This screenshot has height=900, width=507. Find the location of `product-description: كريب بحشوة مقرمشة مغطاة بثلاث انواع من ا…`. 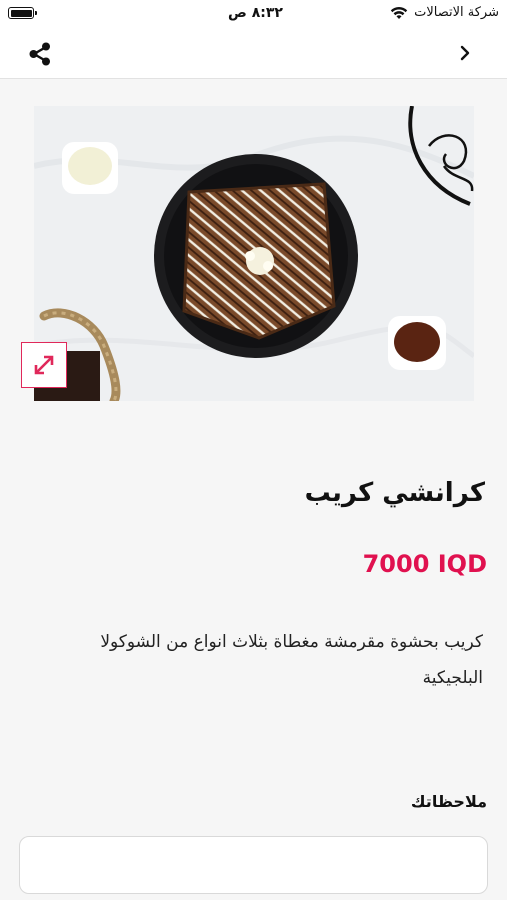

product-description: كريب بحشوة مقرمشة مغطاة بثلاث انواع من ا… is located at coordinates (291, 660).